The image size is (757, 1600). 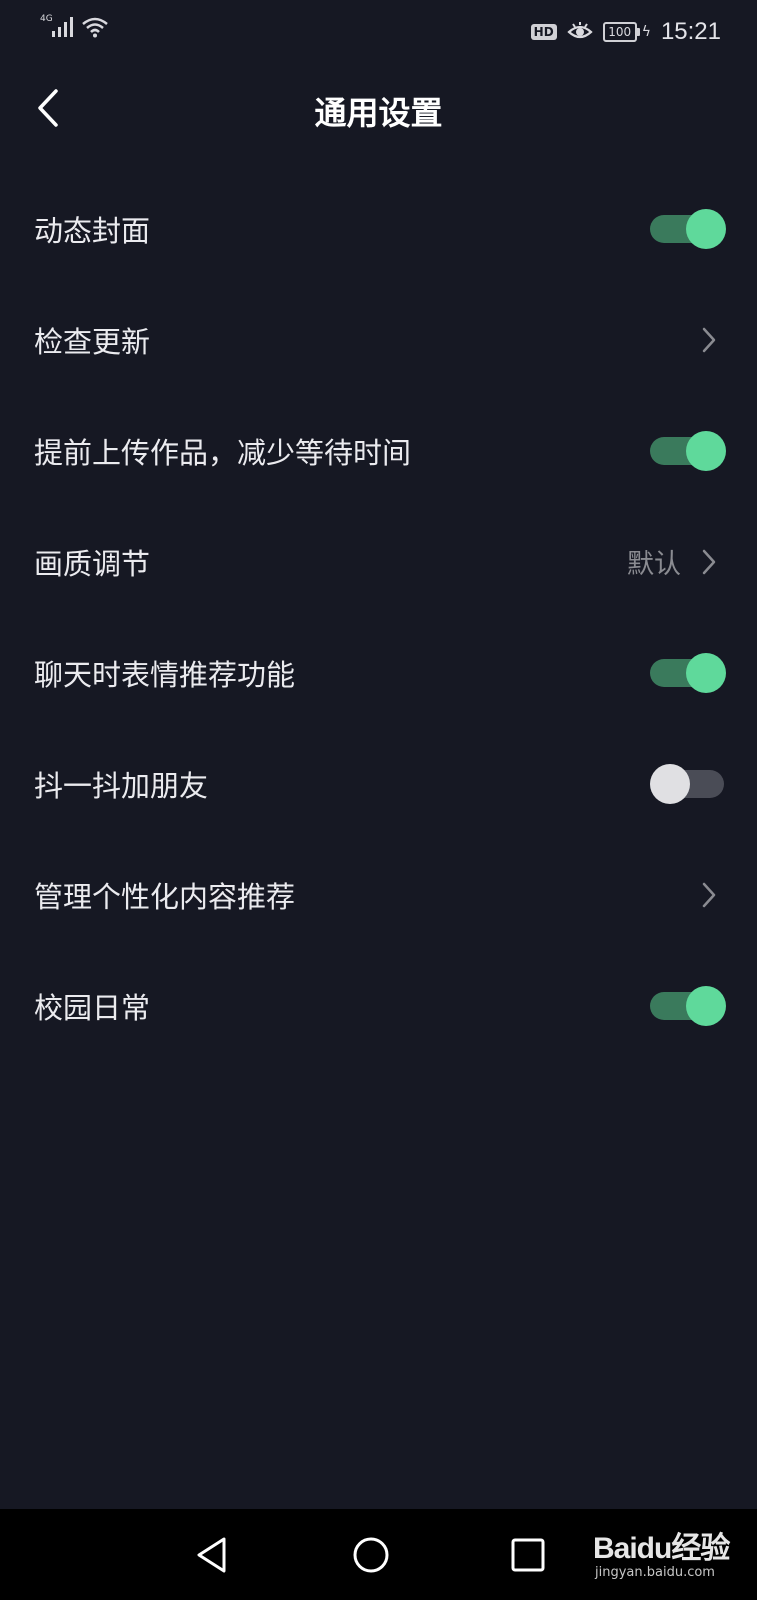 What do you see at coordinates (92, 230) in the screenshot?
I see `setting-label: 动态封面` at bounding box center [92, 230].